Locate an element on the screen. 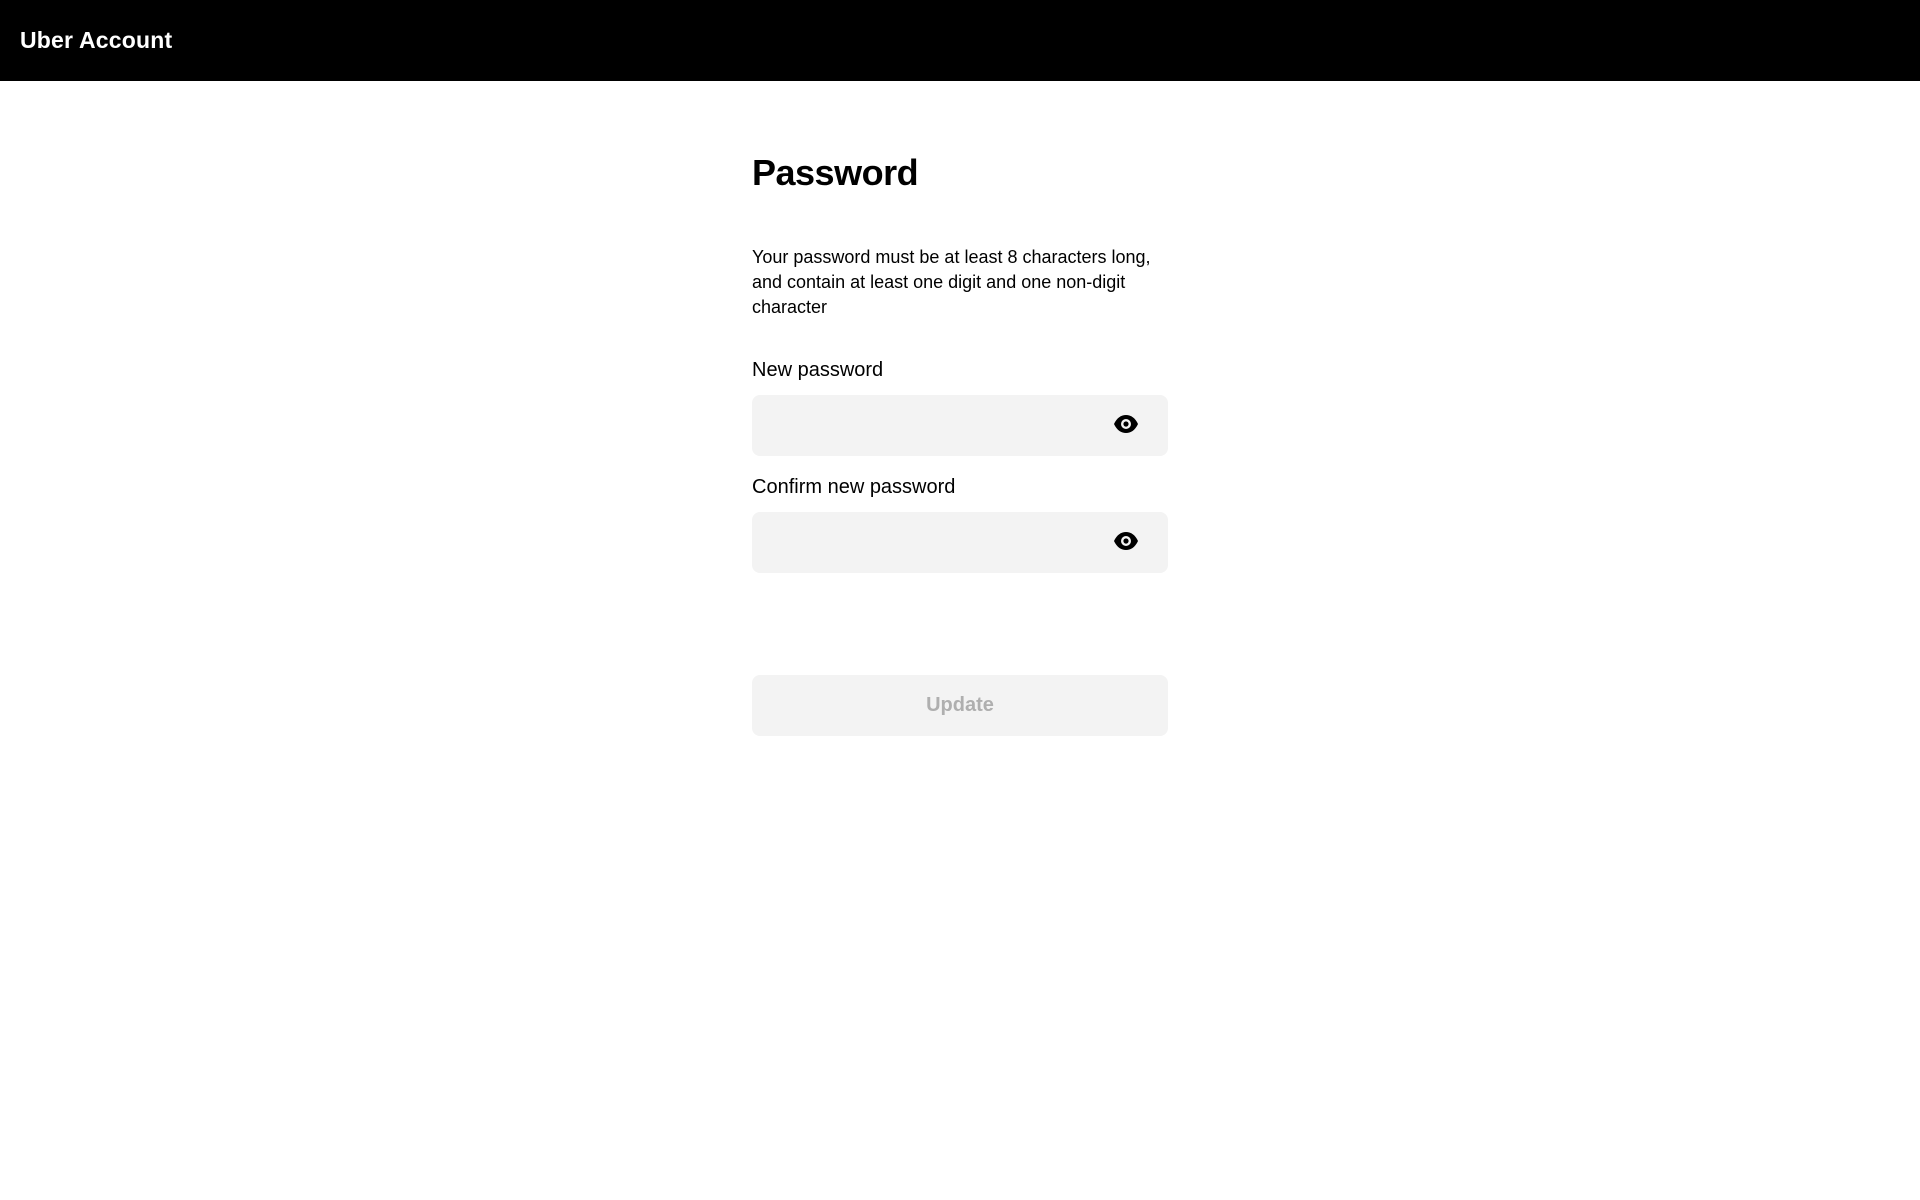 The height and width of the screenshot is (1200, 1920). confirm-password-field-wrapper is located at coordinates (960, 542).